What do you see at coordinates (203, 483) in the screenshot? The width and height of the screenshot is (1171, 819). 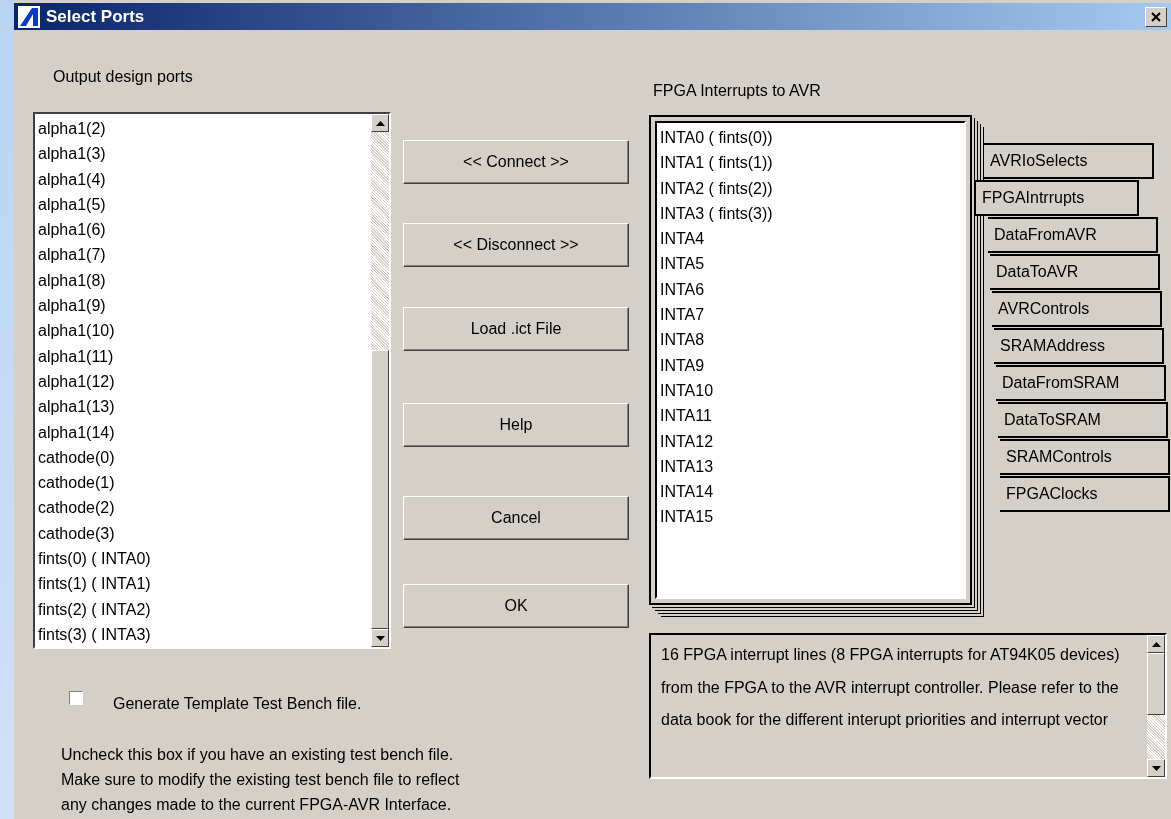 I see `list-item: cathode(1)` at bounding box center [203, 483].